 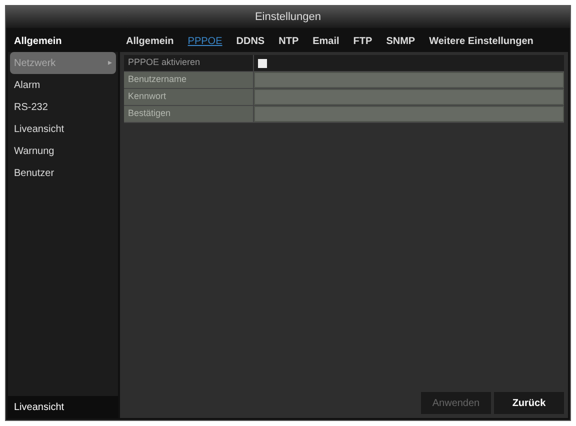 What do you see at coordinates (529, 403) in the screenshot?
I see `action-button: Zurück` at bounding box center [529, 403].